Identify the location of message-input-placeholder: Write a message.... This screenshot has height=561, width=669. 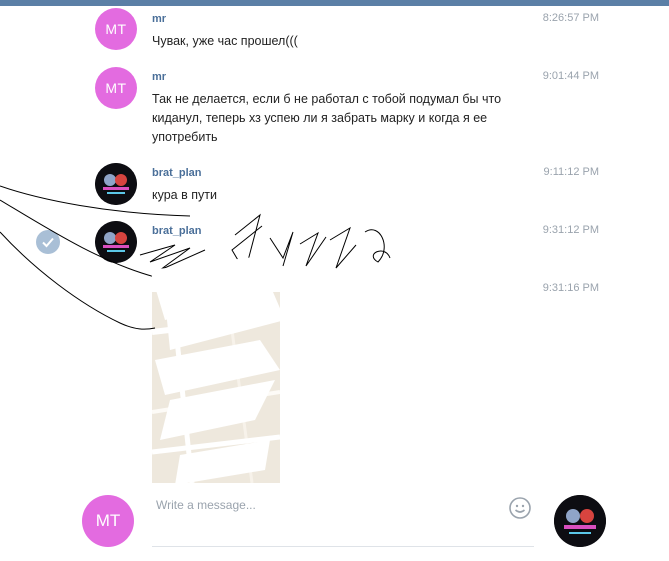
(206, 505).